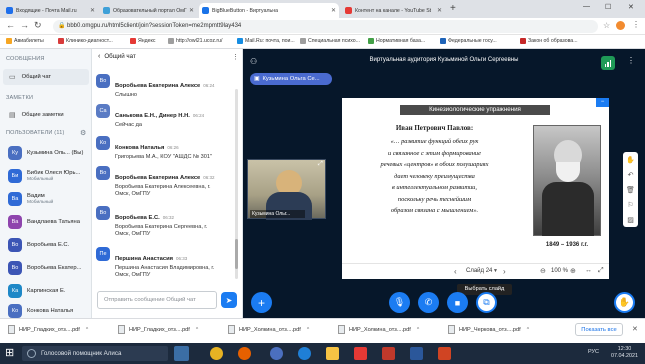  What do you see at coordinates (586, 6) in the screenshot?
I see `minimize-button: —` at bounding box center [586, 6].